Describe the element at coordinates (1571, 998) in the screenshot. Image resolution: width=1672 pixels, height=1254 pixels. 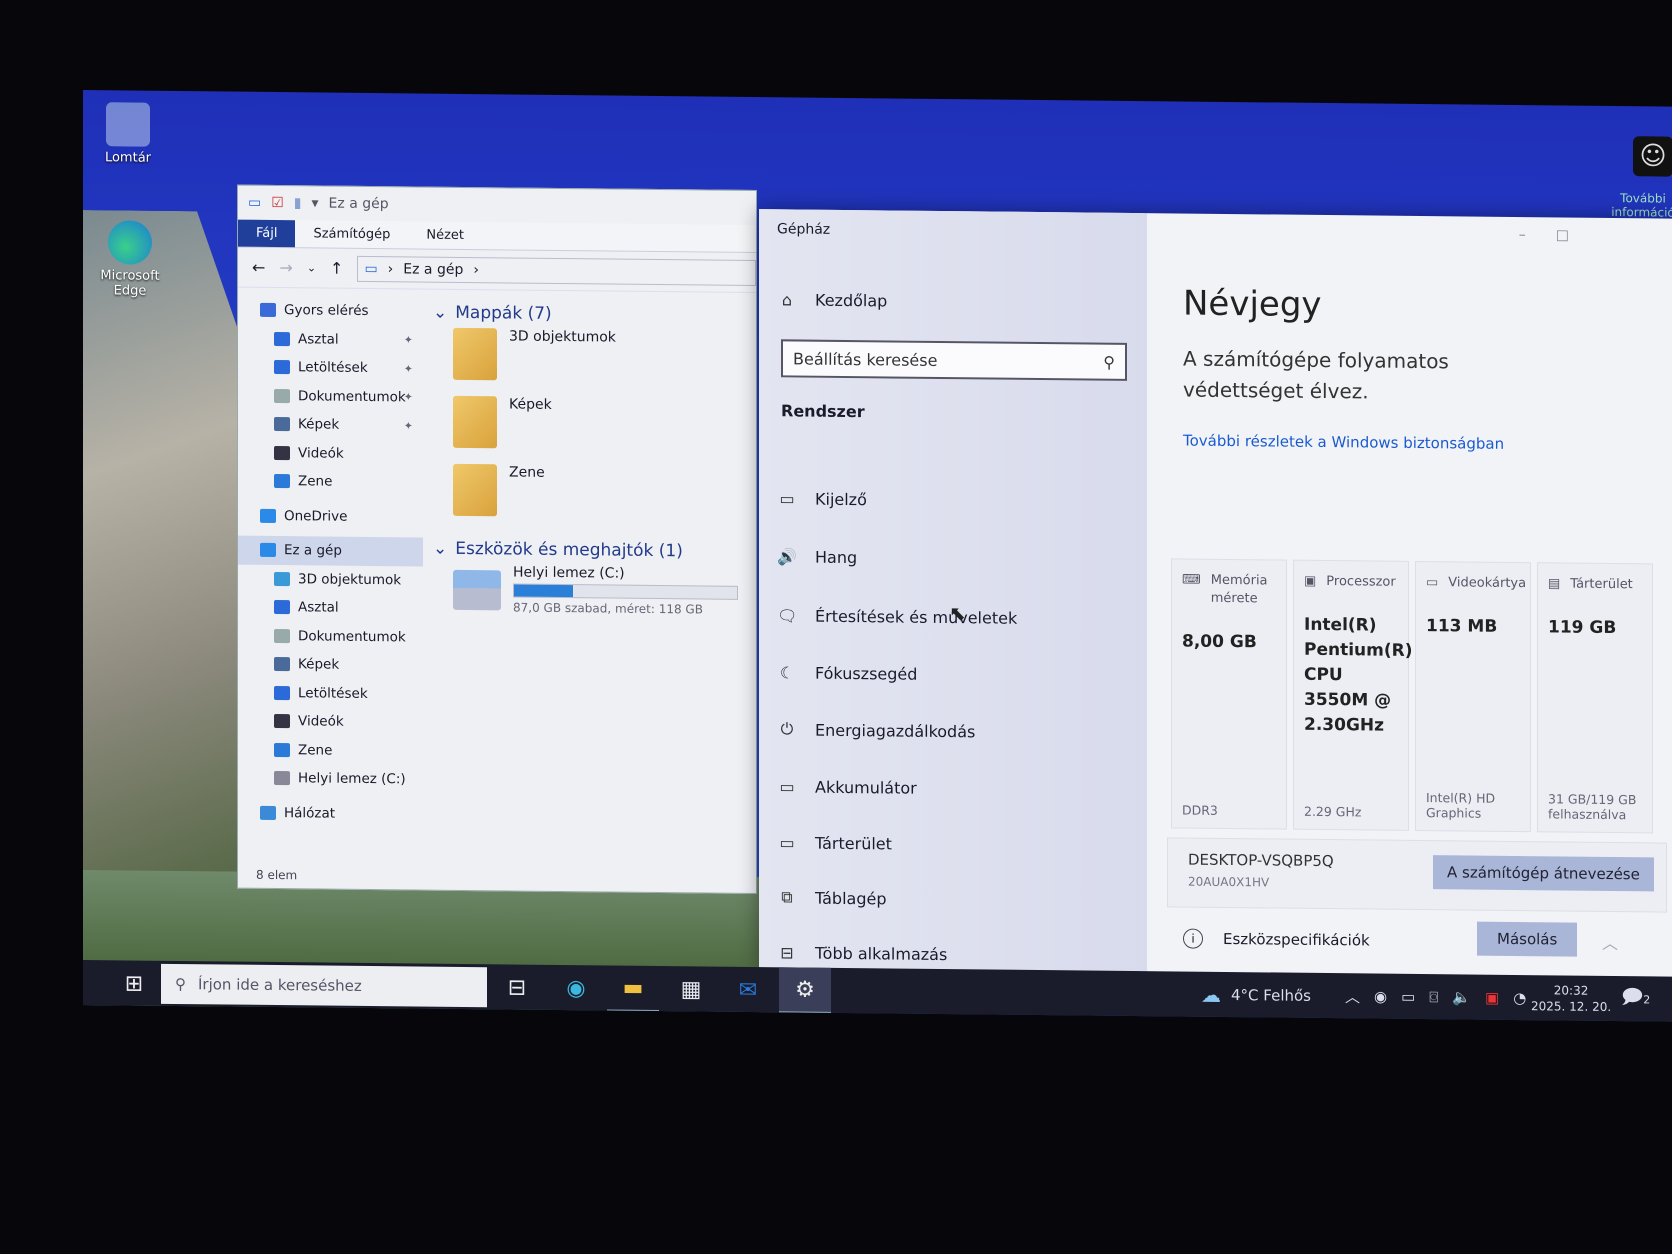
I see `clock: 20:32 2025. 12. 20.` at that location.